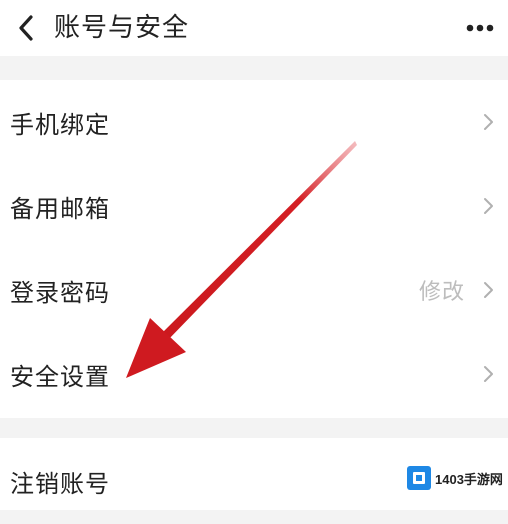 The image size is (508, 524). I want to click on top-nav-bar: 账号与安全, so click(254, 28).